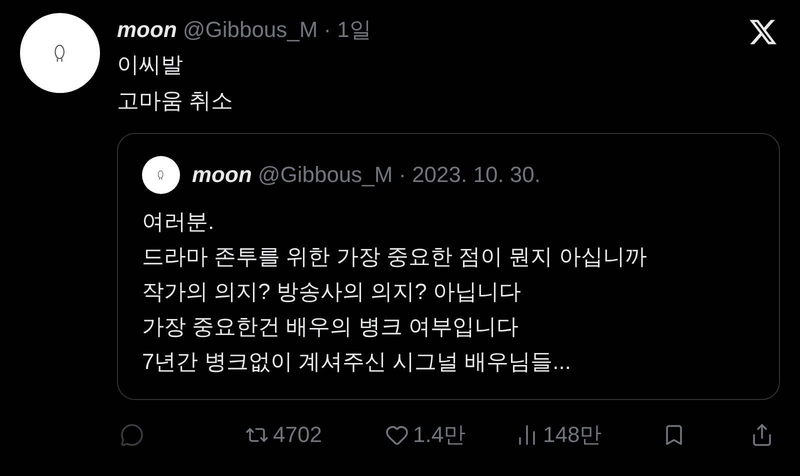 This screenshot has height=476, width=800. What do you see at coordinates (150, 65) in the screenshot?
I see `post-text-line: 이씨발` at bounding box center [150, 65].